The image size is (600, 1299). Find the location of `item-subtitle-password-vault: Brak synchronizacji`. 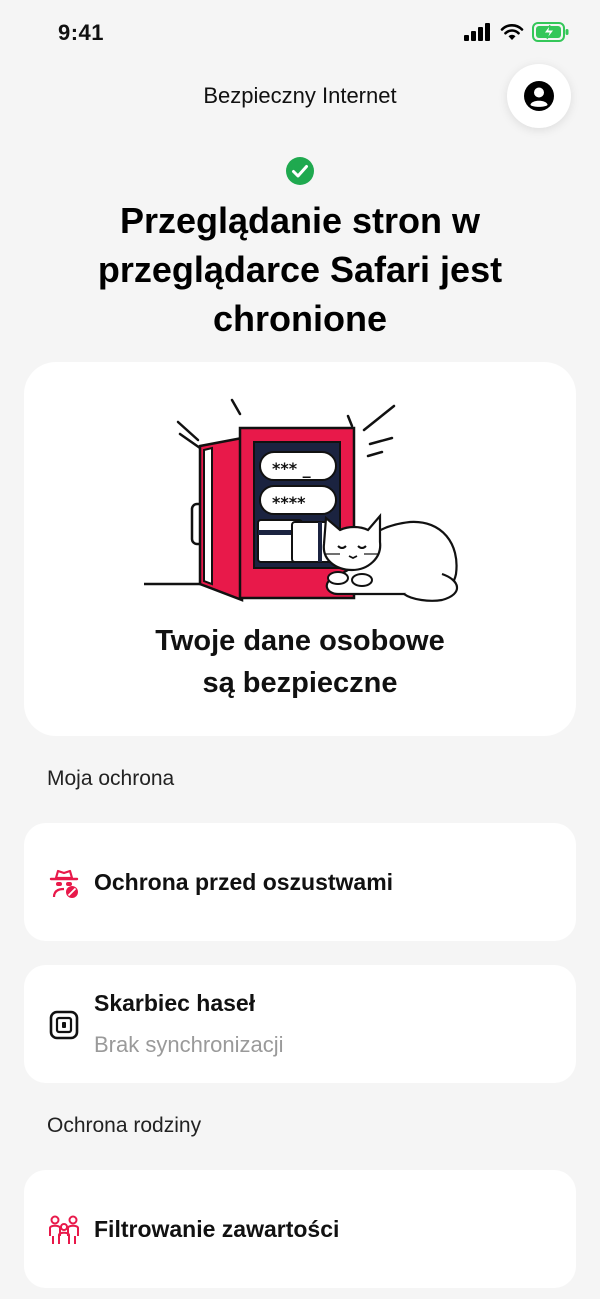

item-subtitle-password-vault: Brak synchronizacji is located at coordinates (189, 1044).